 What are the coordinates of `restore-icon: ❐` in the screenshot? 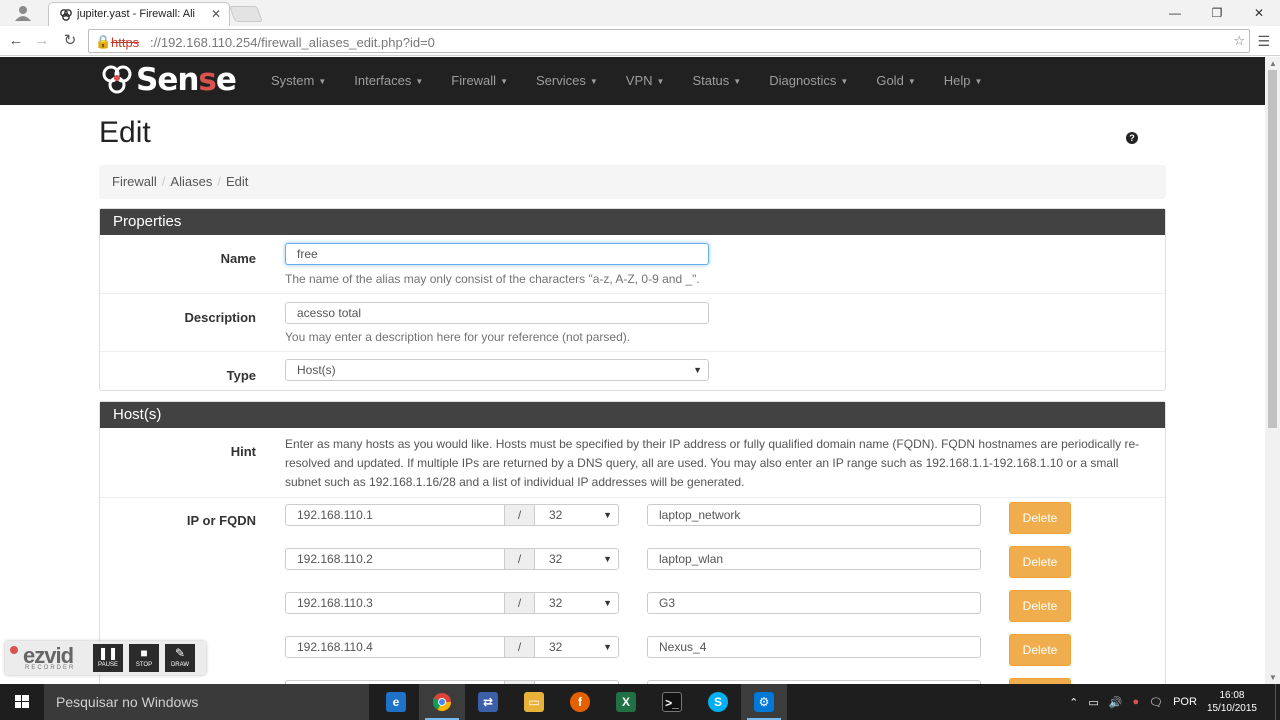 It's located at (1217, 13).